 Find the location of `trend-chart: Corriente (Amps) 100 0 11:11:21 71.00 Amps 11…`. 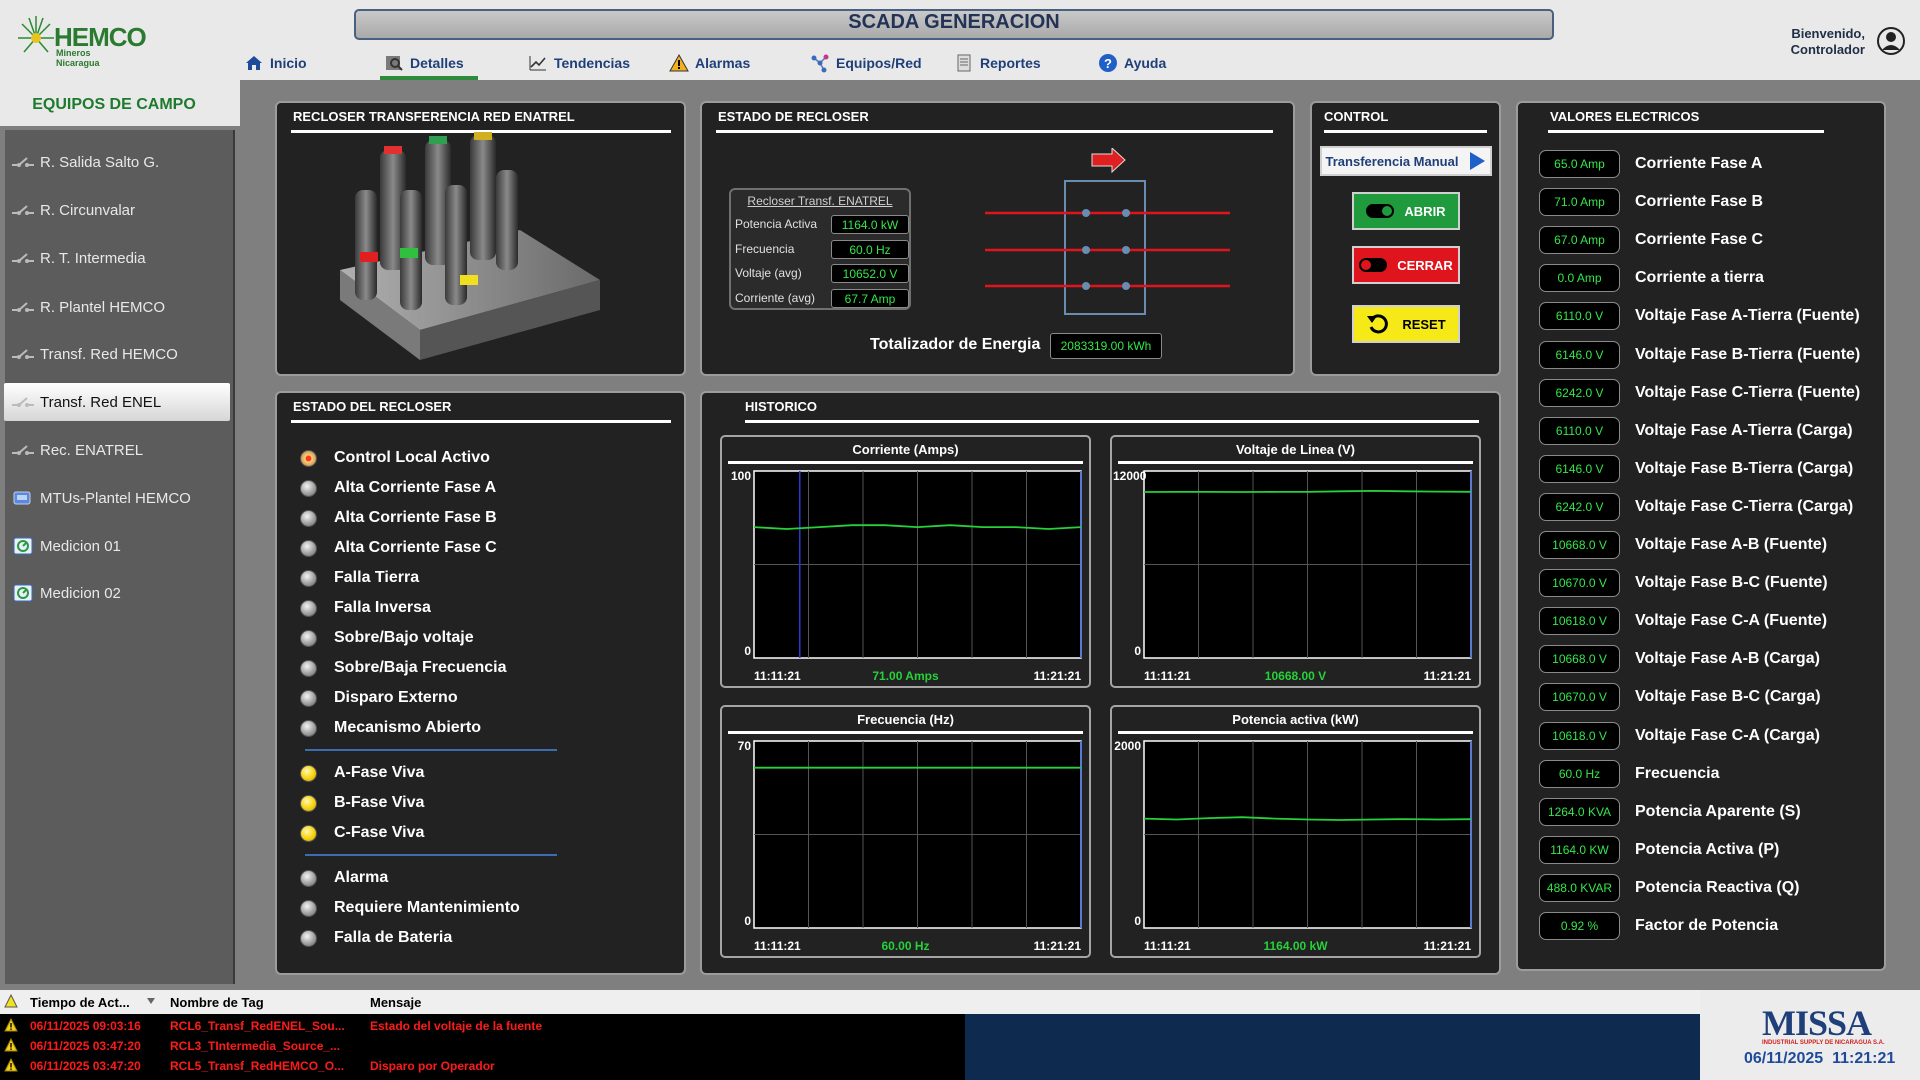

trend-chart: Corriente (Amps) 100 0 11:11:21 71.00 Amps 11… is located at coordinates (905, 561).